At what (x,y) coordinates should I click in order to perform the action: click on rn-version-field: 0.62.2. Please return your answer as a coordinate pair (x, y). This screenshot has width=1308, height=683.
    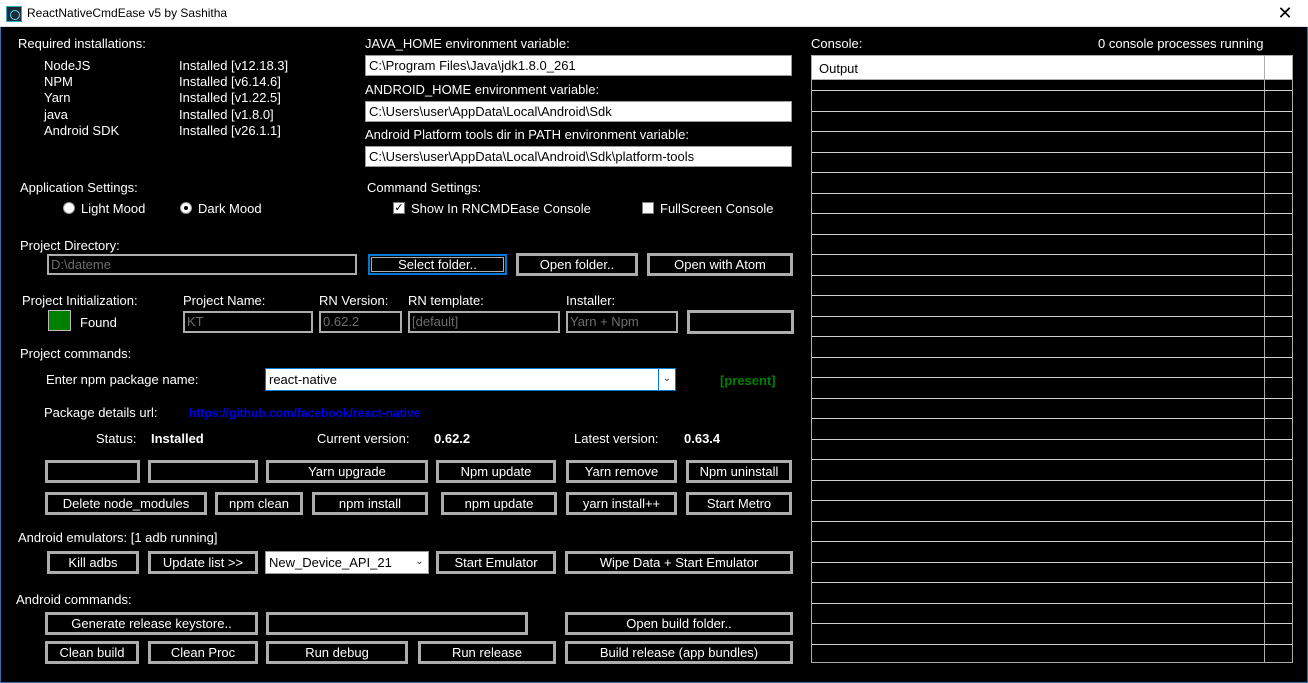
    Looking at the image, I should click on (360, 322).